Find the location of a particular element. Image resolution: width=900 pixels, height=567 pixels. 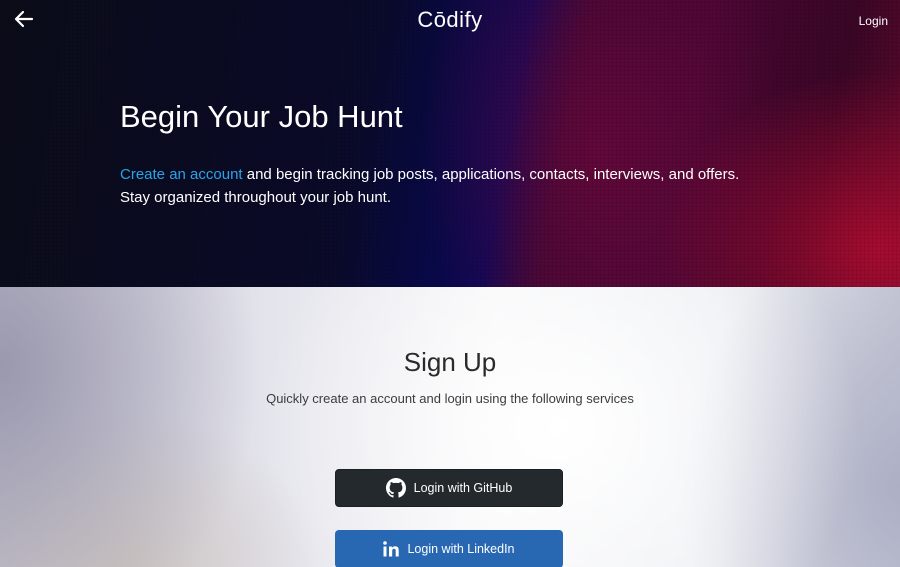

top-navbar: Cōdify Login is located at coordinates (450, 21).